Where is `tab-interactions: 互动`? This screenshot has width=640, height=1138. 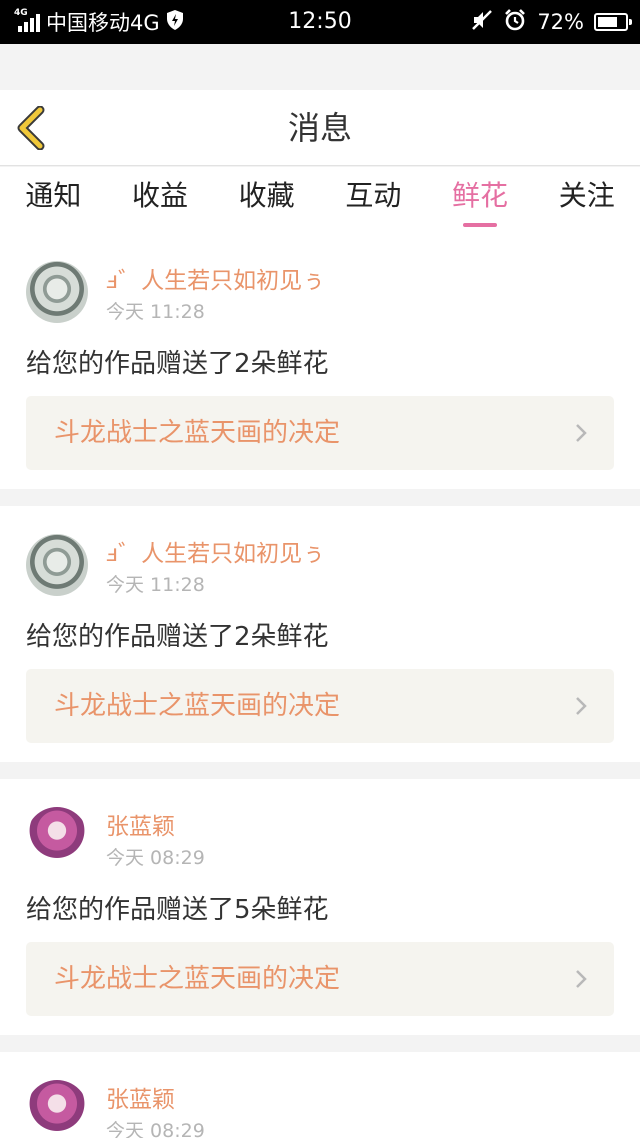 tab-interactions: 互动 is located at coordinates (373, 200).